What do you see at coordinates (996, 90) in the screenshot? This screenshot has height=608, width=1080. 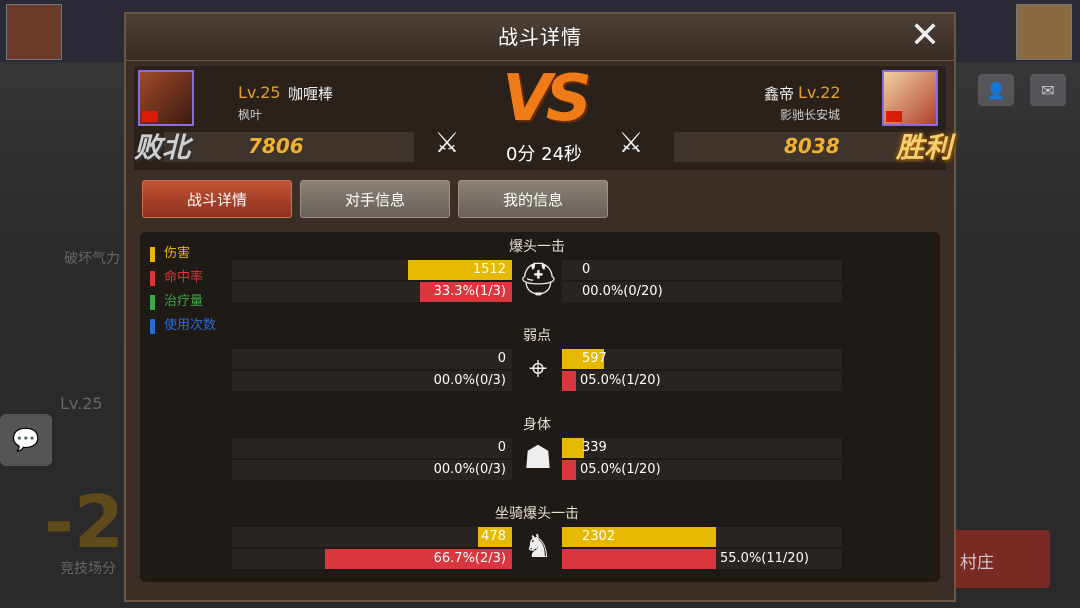 I see `add-friend-icon: 👤` at bounding box center [996, 90].